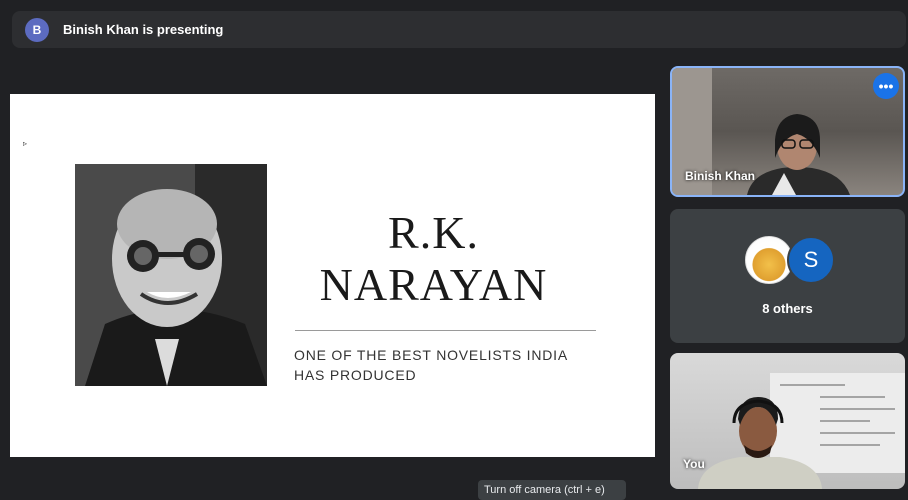 This screenshot has height=500, width=908. I want to click on self-name-label: You, so click(694, 464).